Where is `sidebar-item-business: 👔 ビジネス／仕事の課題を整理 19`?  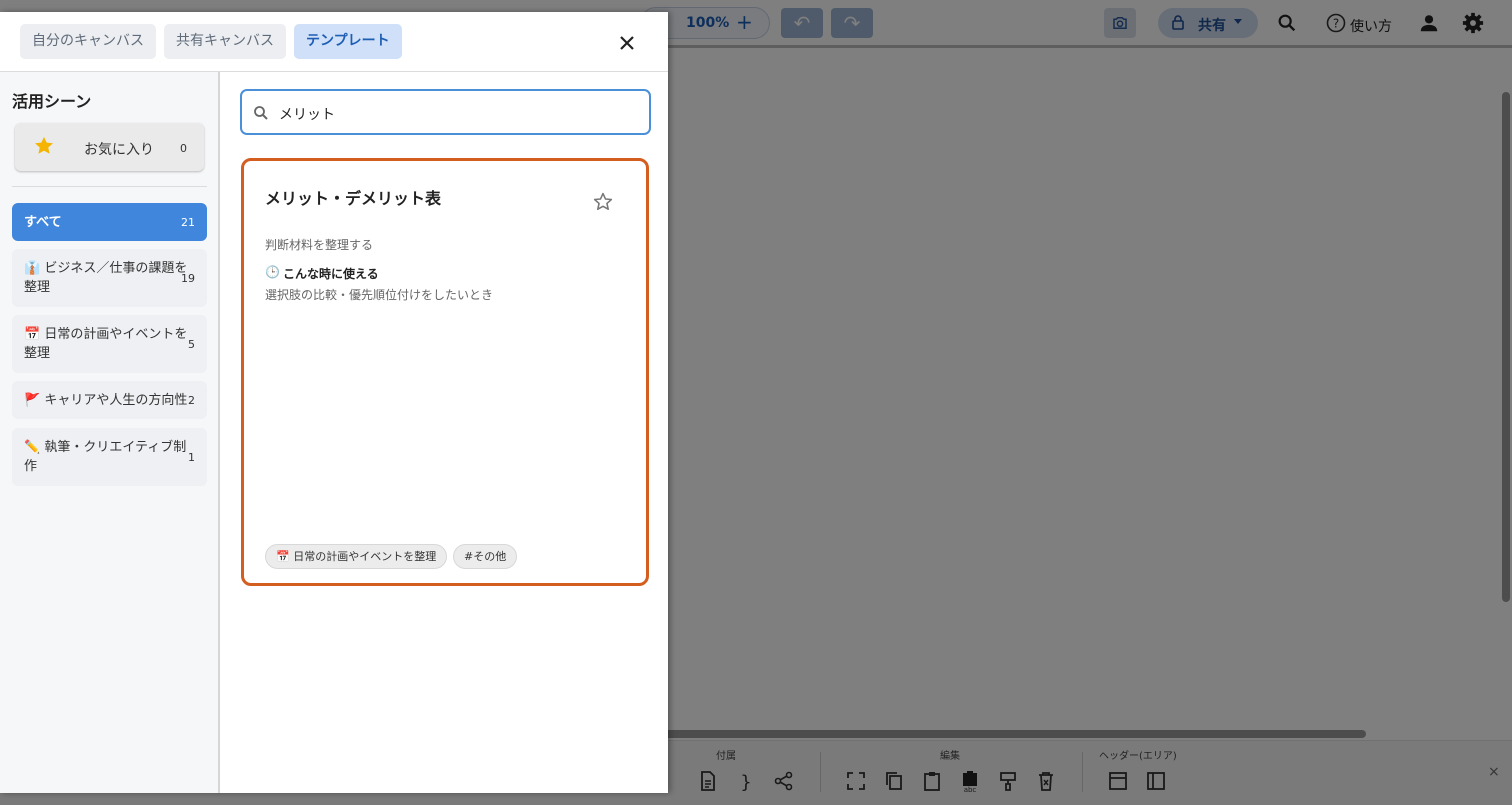 sidebar-item-business: 👔 ビジネス／仕事の課題を整理 19 is located at coordinates (109, 278).